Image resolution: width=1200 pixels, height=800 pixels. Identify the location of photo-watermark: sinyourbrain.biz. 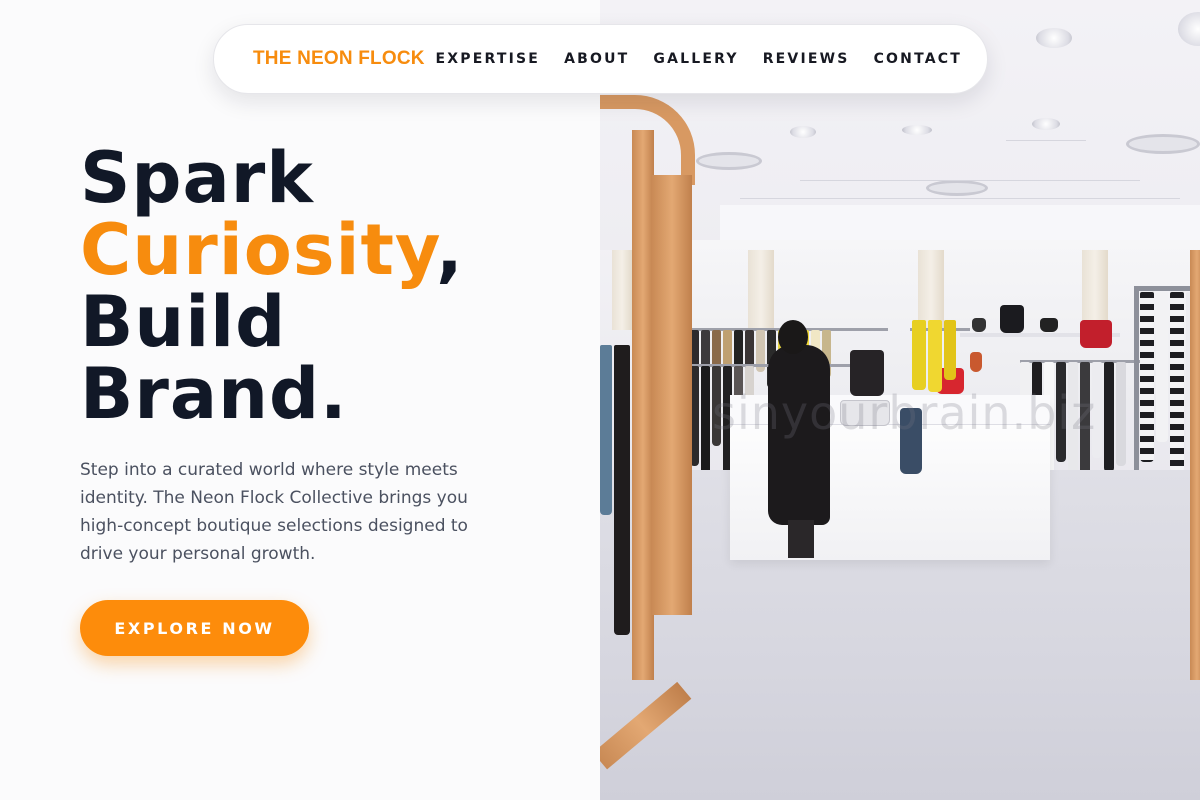
(904, 413).